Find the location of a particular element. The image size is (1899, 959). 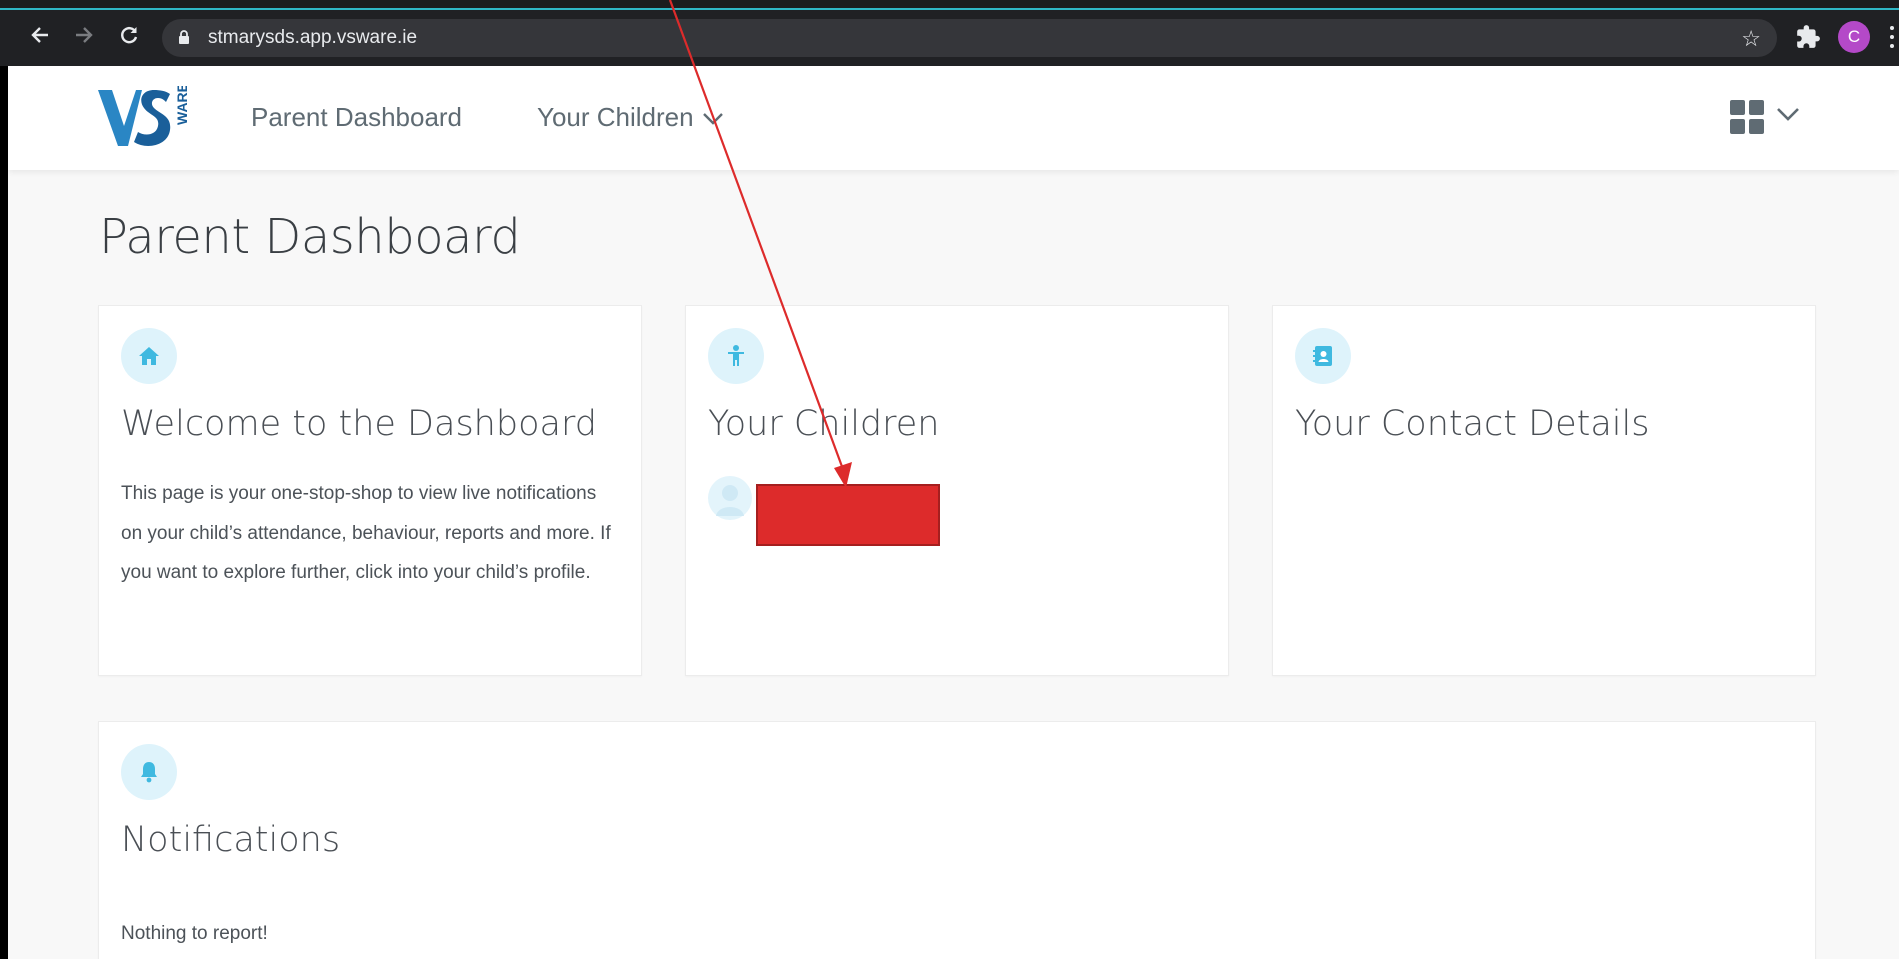

vsware-logo: WARE is located at coordinates (146, 118).